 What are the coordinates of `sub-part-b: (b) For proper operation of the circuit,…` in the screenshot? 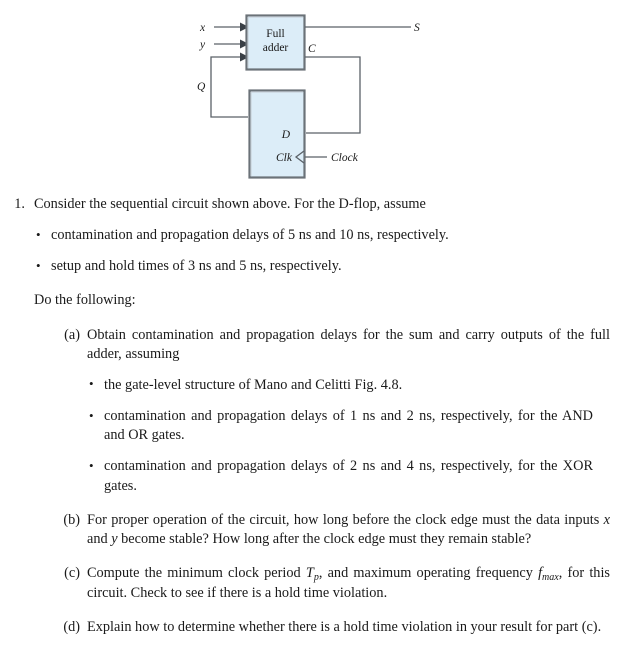 It's located at (333, 530).